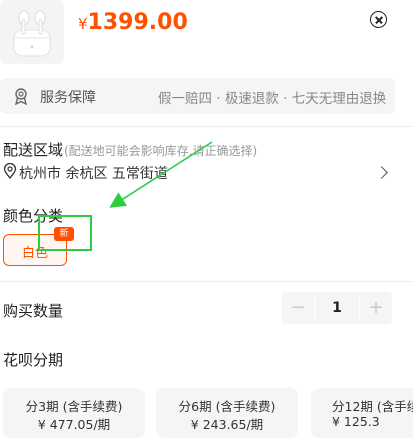  I want to click on plan-amount: ¥ 477.05/期, so click(74, 424).